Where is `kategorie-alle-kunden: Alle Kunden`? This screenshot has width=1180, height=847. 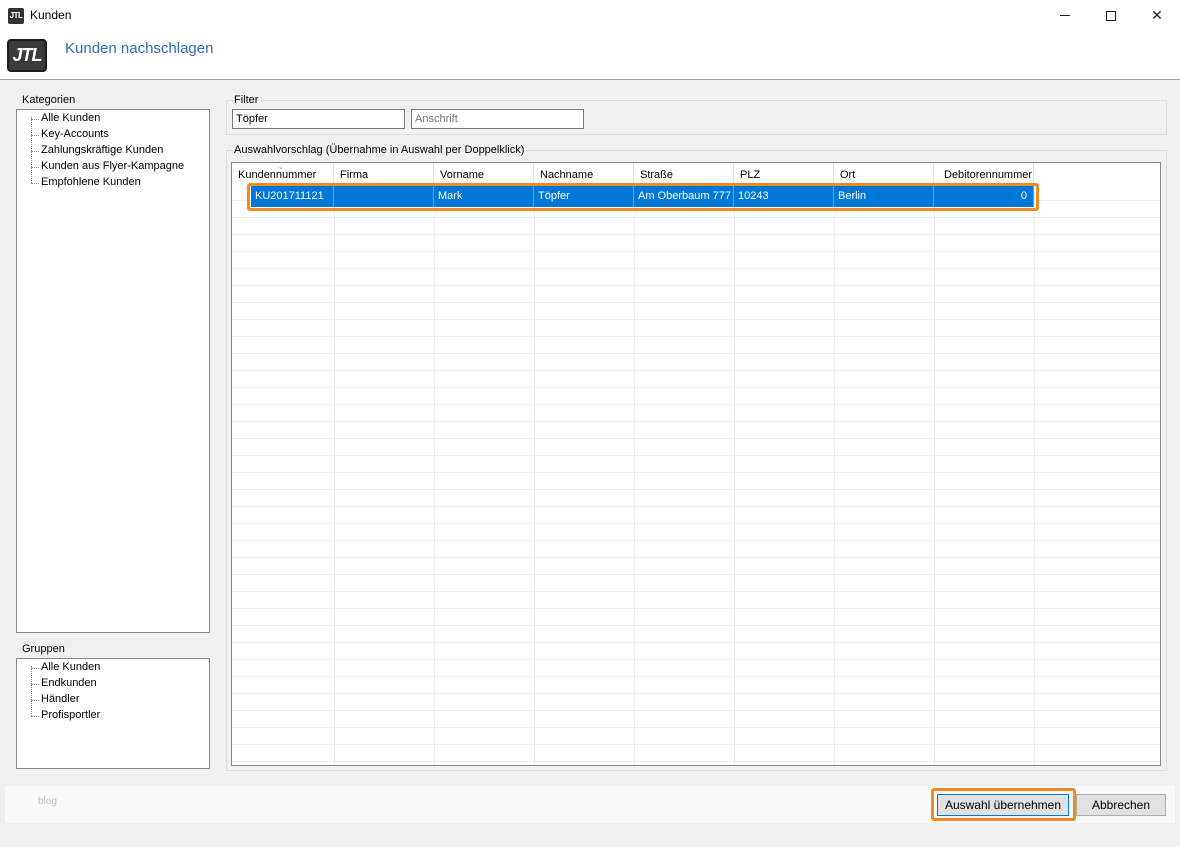 kategorie-alle-kunden: Alle Kunden is located at coordinates (70, 118).